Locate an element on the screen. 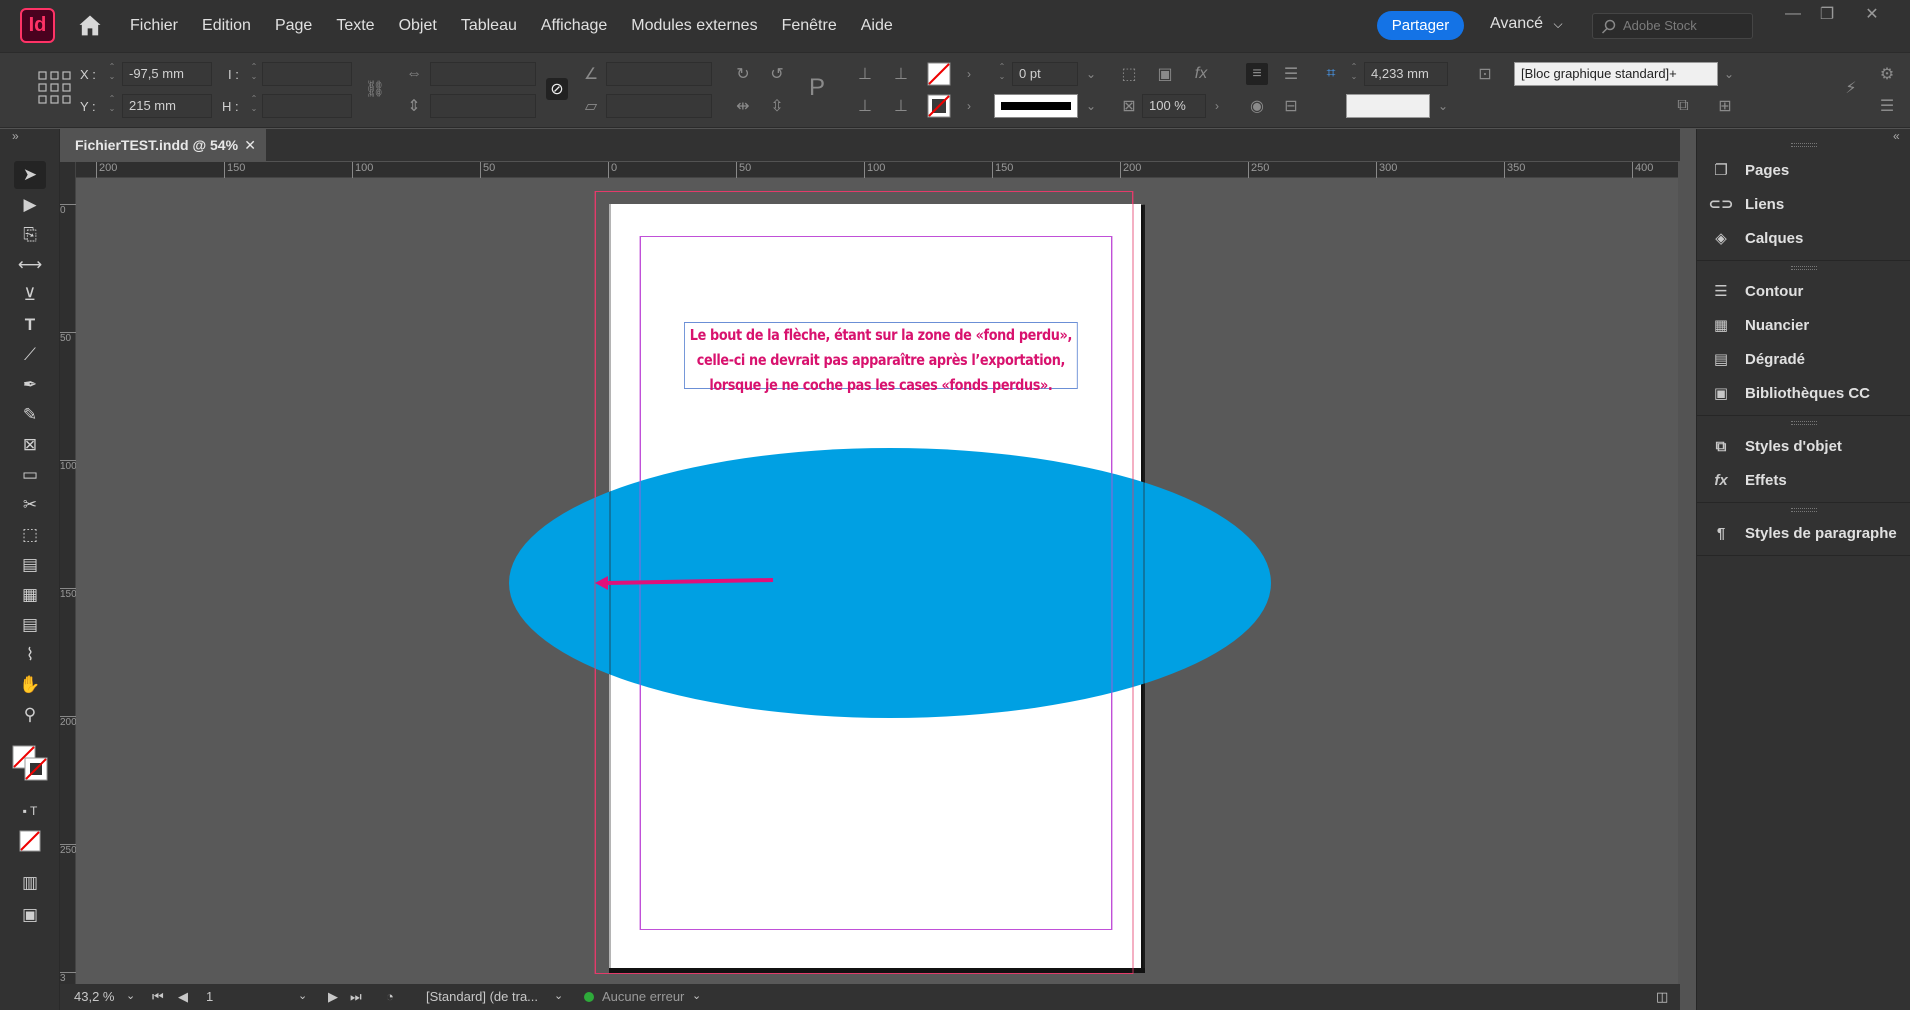 The width and height of the screenshot is (1910, 1010). note-tool-icon: ▤ is located at coordinates (30, 625).